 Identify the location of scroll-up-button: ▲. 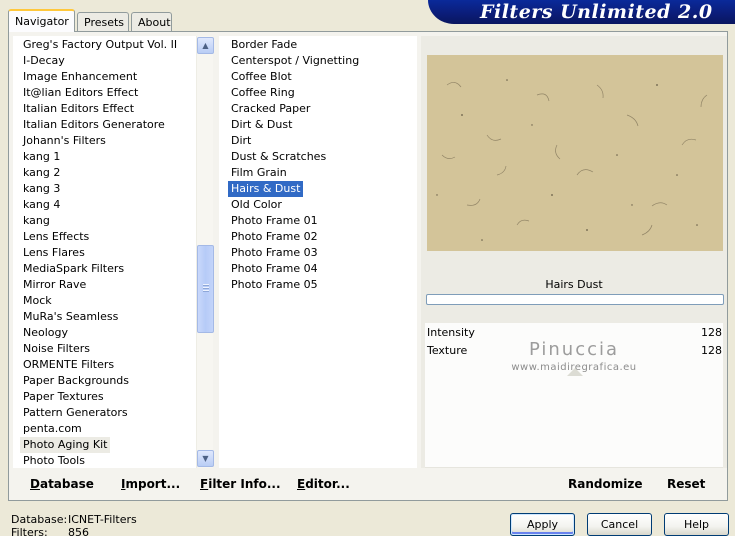
(205, 45).